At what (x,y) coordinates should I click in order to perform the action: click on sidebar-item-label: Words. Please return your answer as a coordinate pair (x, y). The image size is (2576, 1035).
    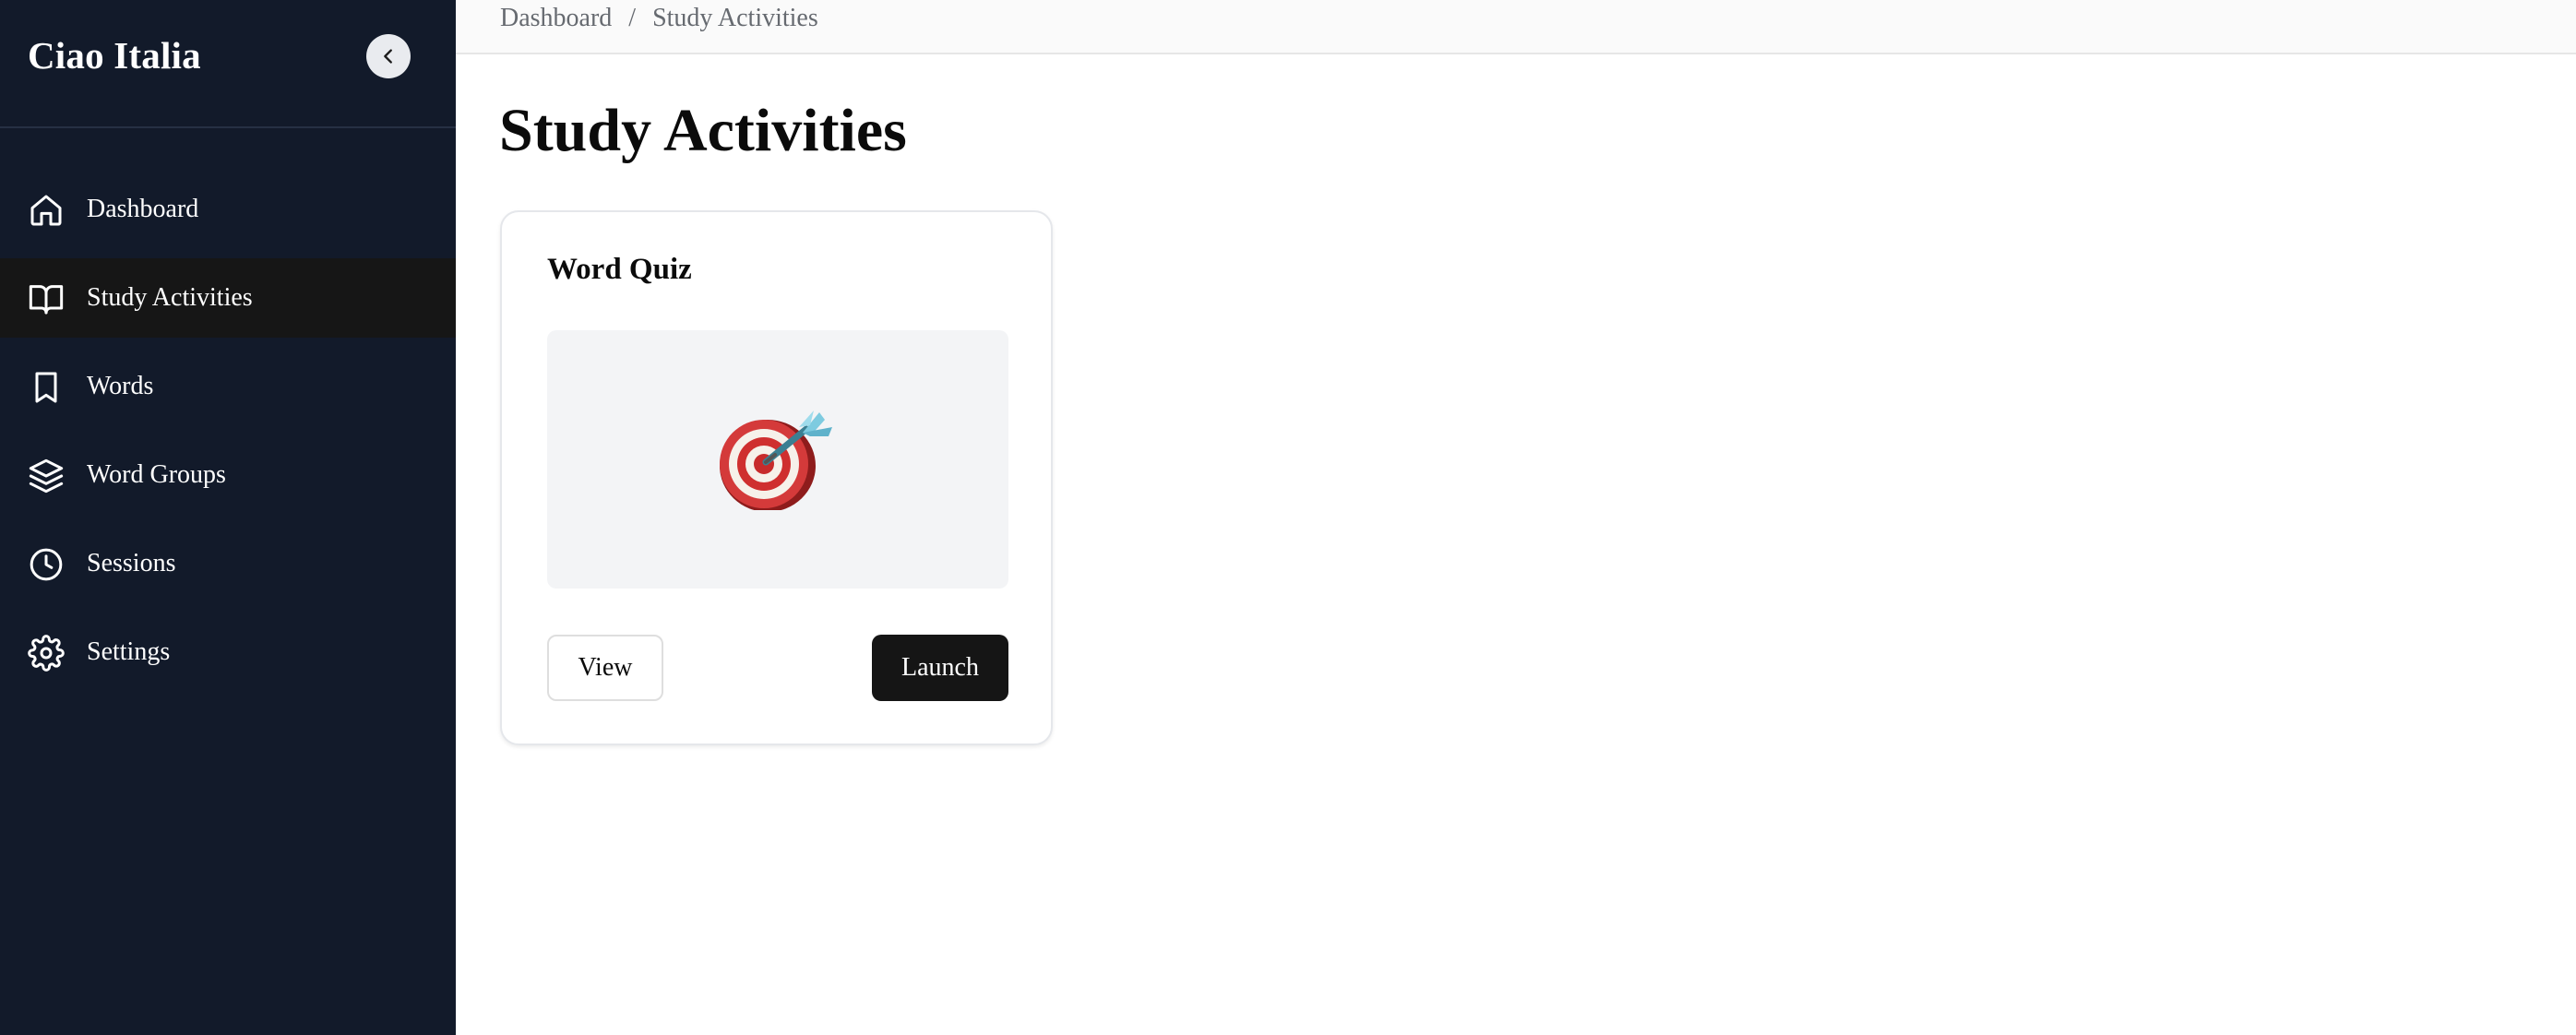
    Looking at the image, I should click on (120, 386).